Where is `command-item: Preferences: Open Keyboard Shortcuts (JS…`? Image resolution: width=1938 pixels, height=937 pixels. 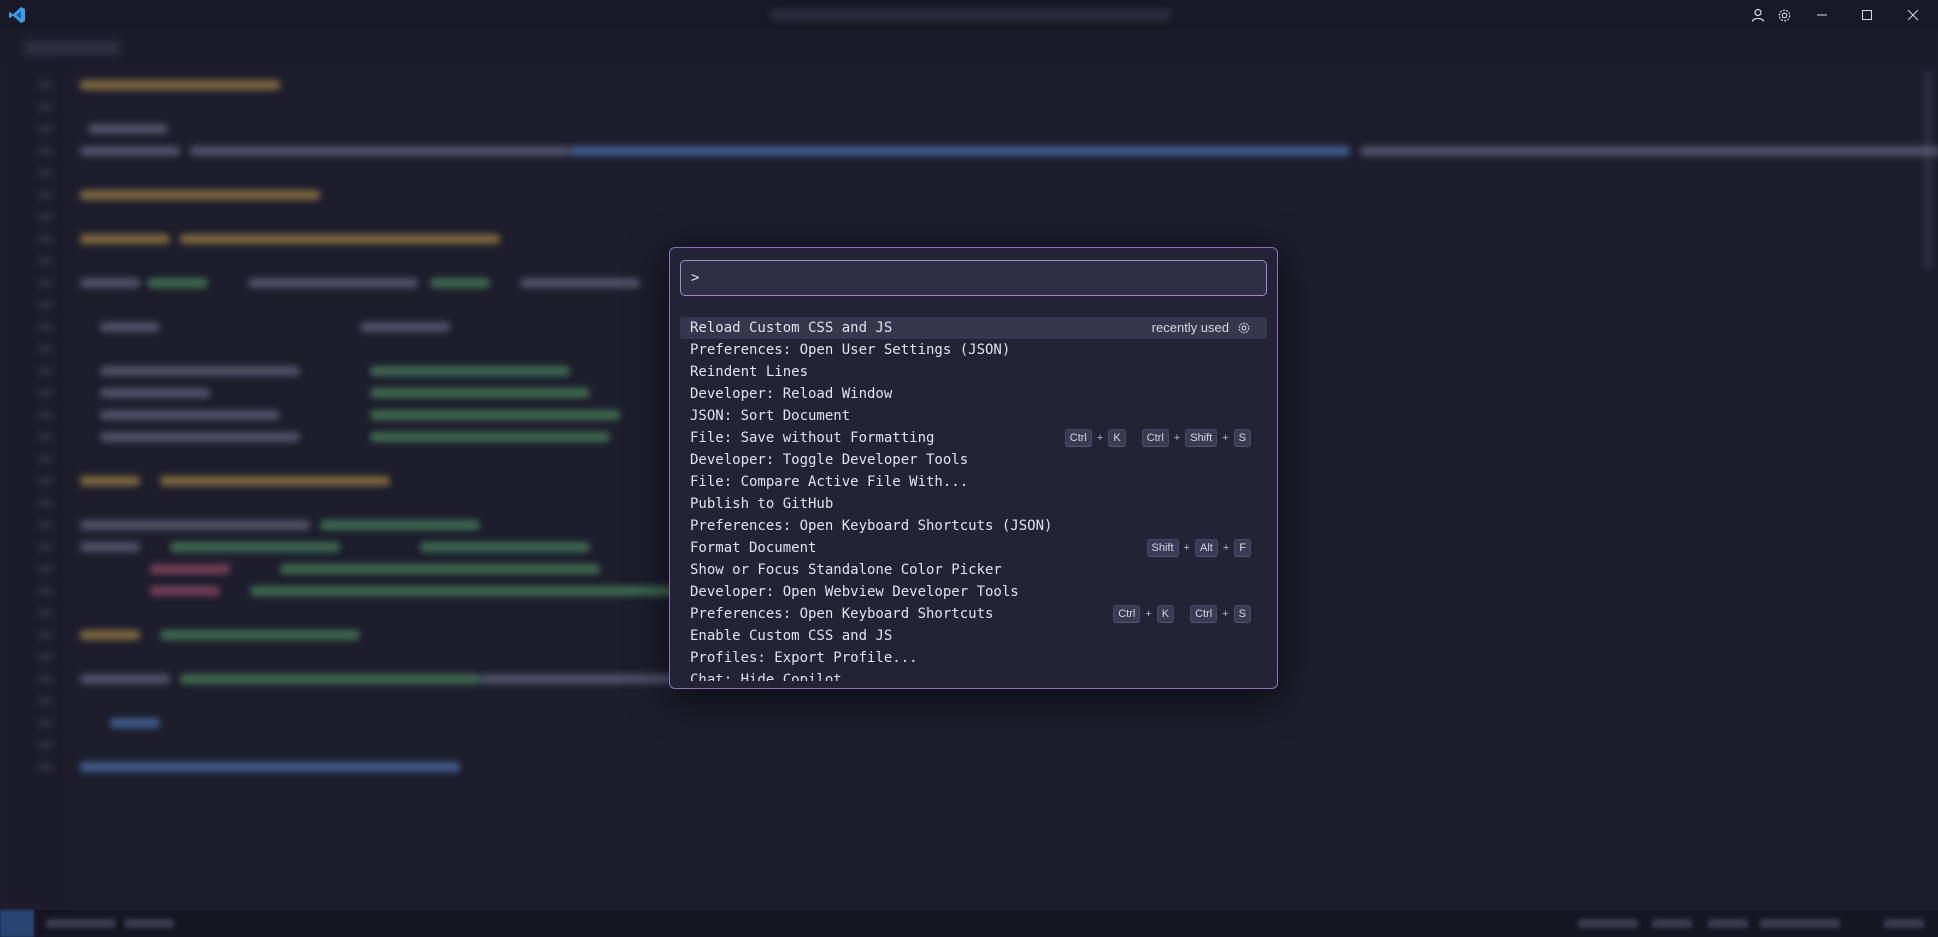 command-item: Preferences: Open Keyboard Shortcuts (JS… is located at coordinates (973, 526).